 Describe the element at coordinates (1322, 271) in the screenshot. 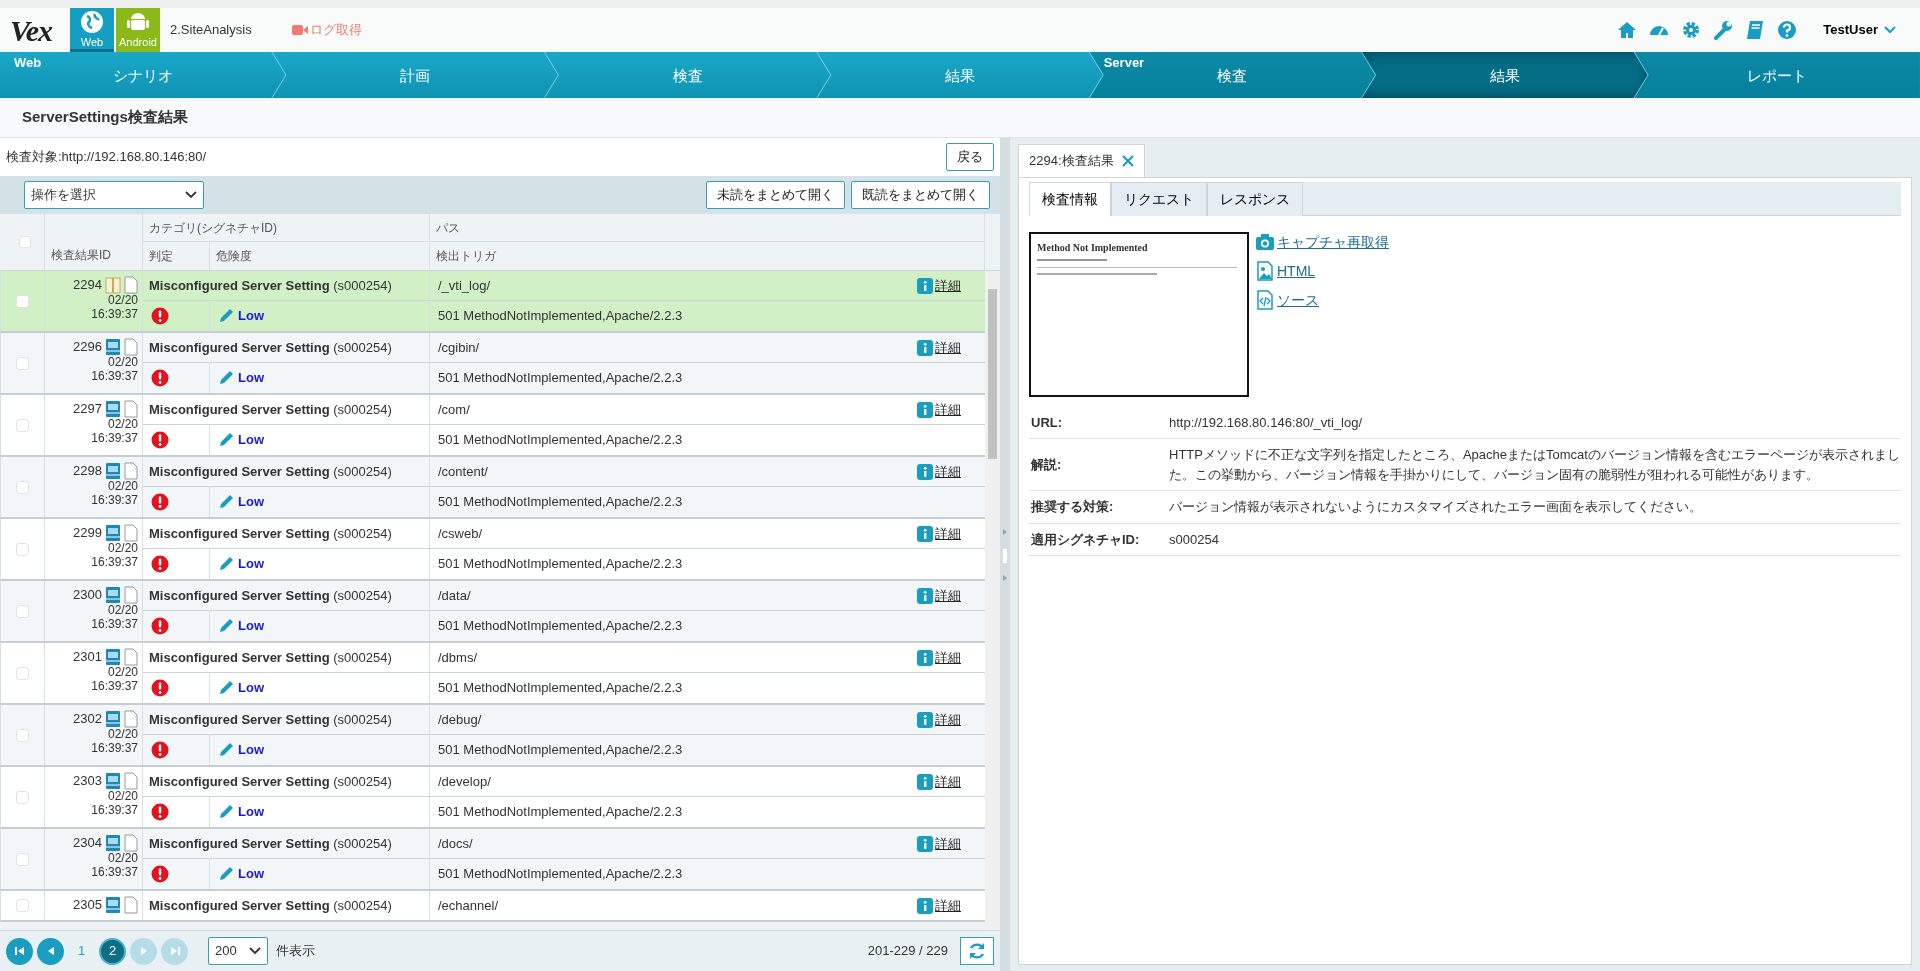

I see `html-link: HTML` at that location.